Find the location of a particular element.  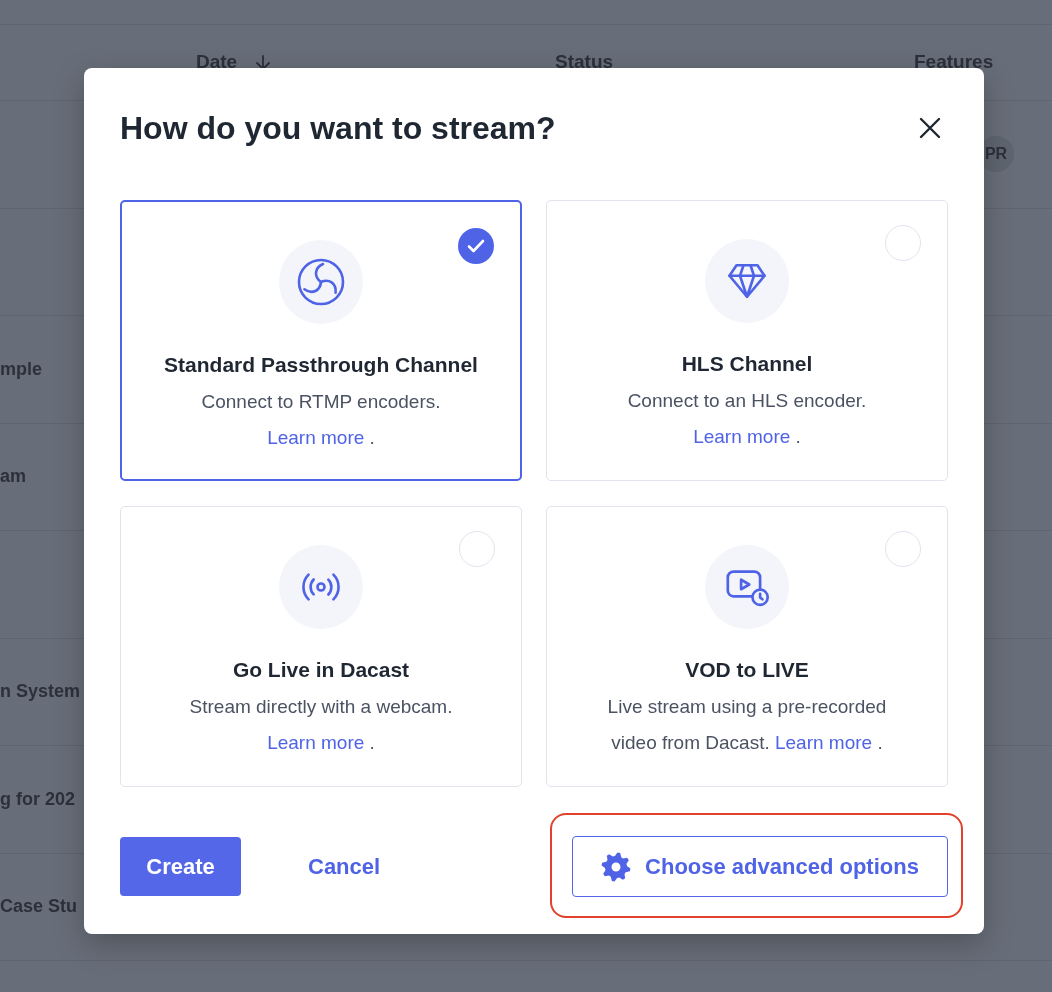

video-clock-icon is located at coordinates (747, 587).